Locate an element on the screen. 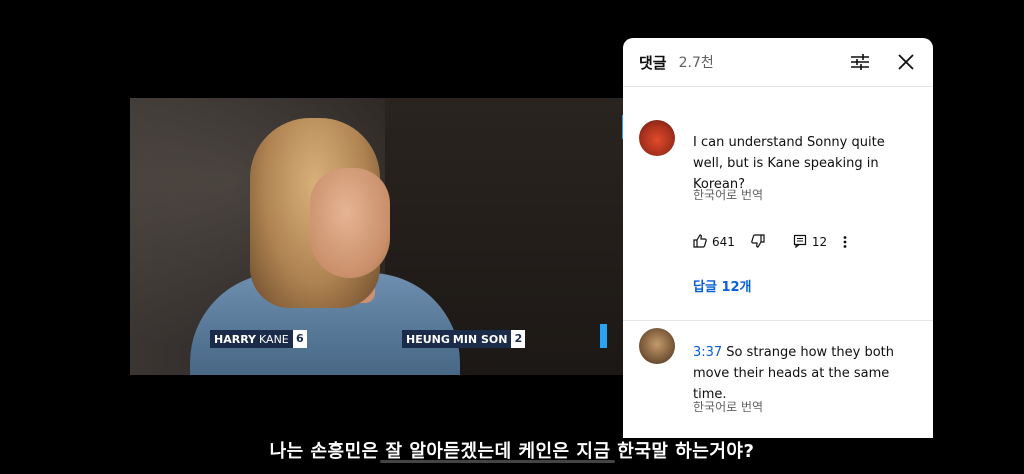 This screenshot has height=474, width=1024. son-first-name: HEUNG is located at coordinates (428, 339).